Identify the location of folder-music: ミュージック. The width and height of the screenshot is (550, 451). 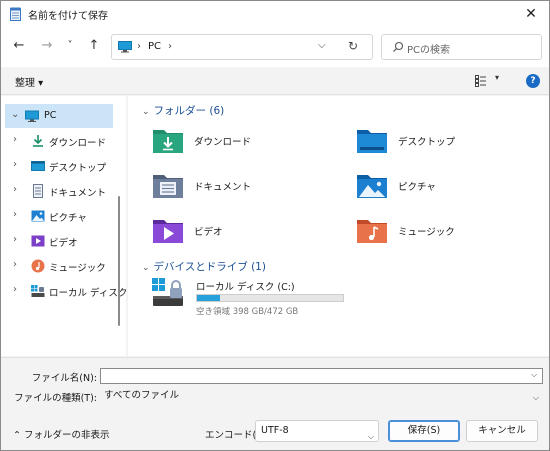
(446, 233).